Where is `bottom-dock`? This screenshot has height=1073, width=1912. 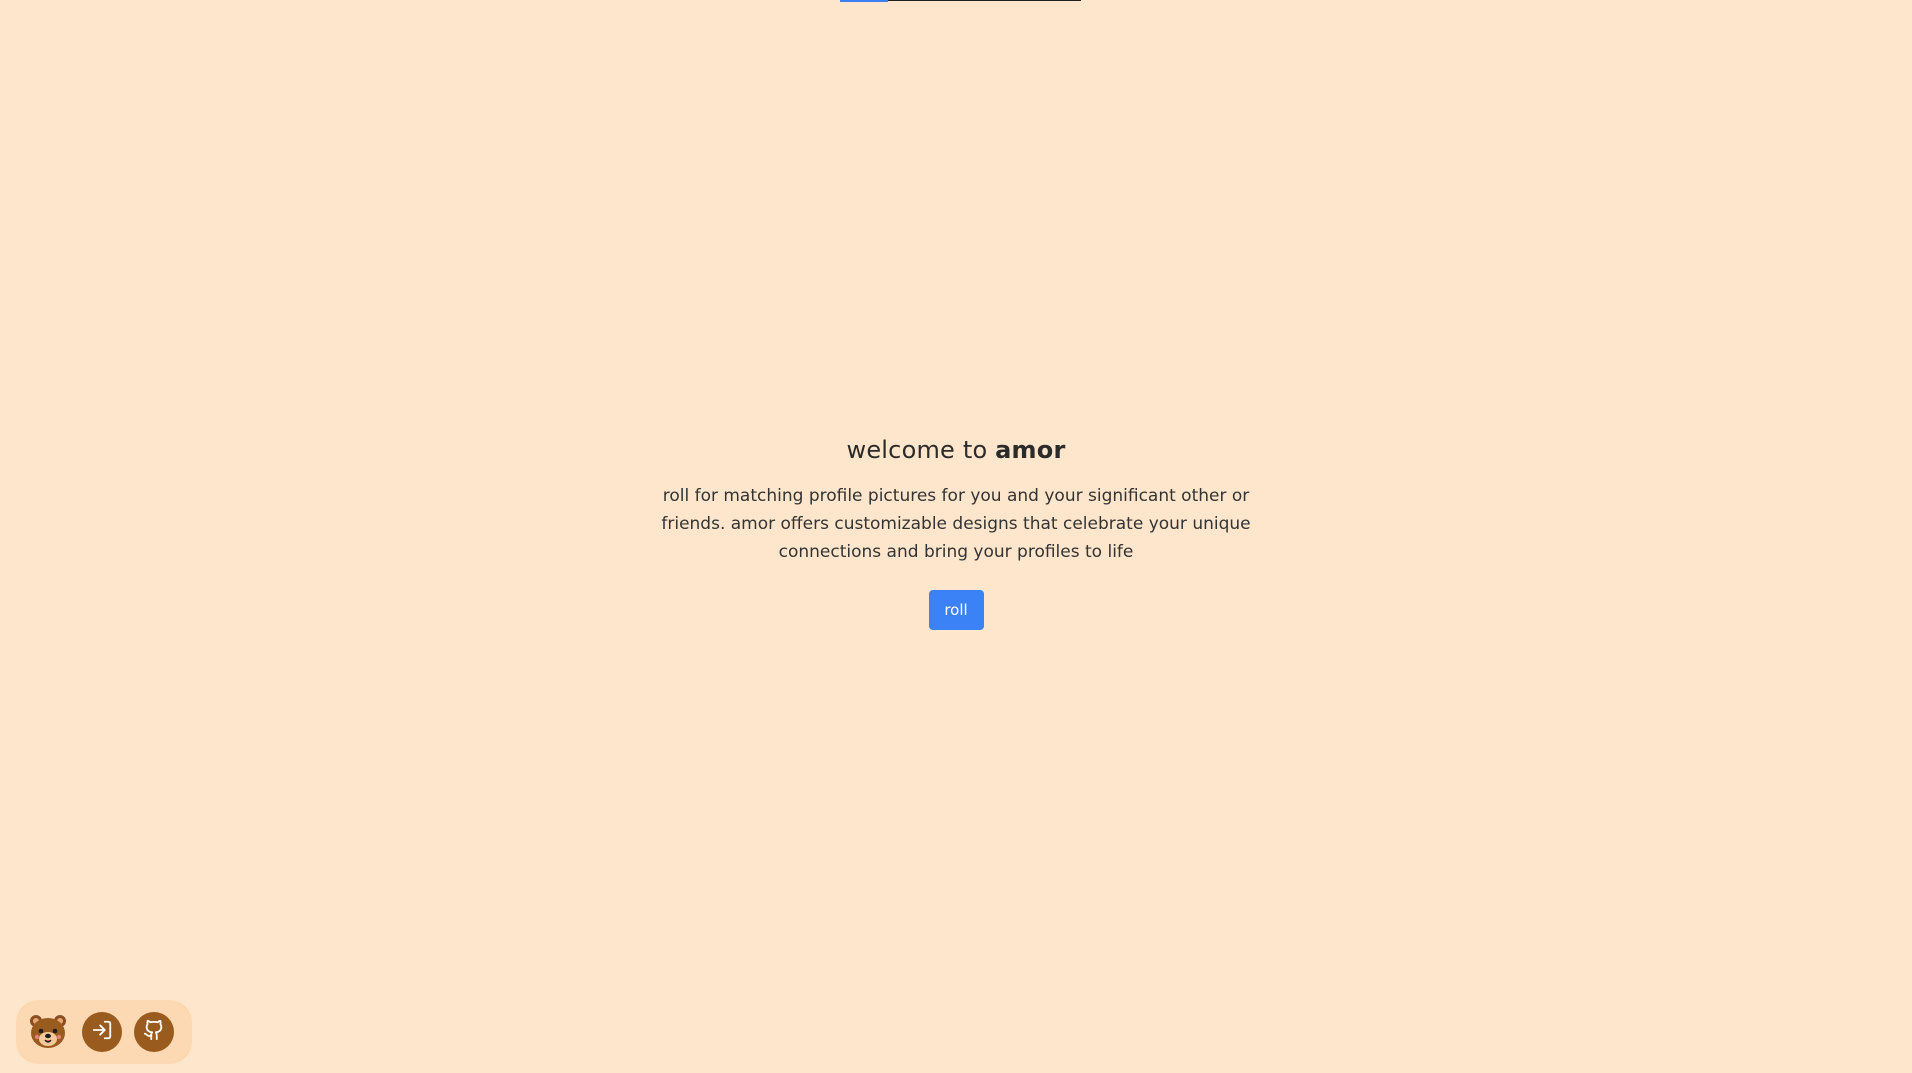
bottom-dock is located at coordinates (104, 1032).